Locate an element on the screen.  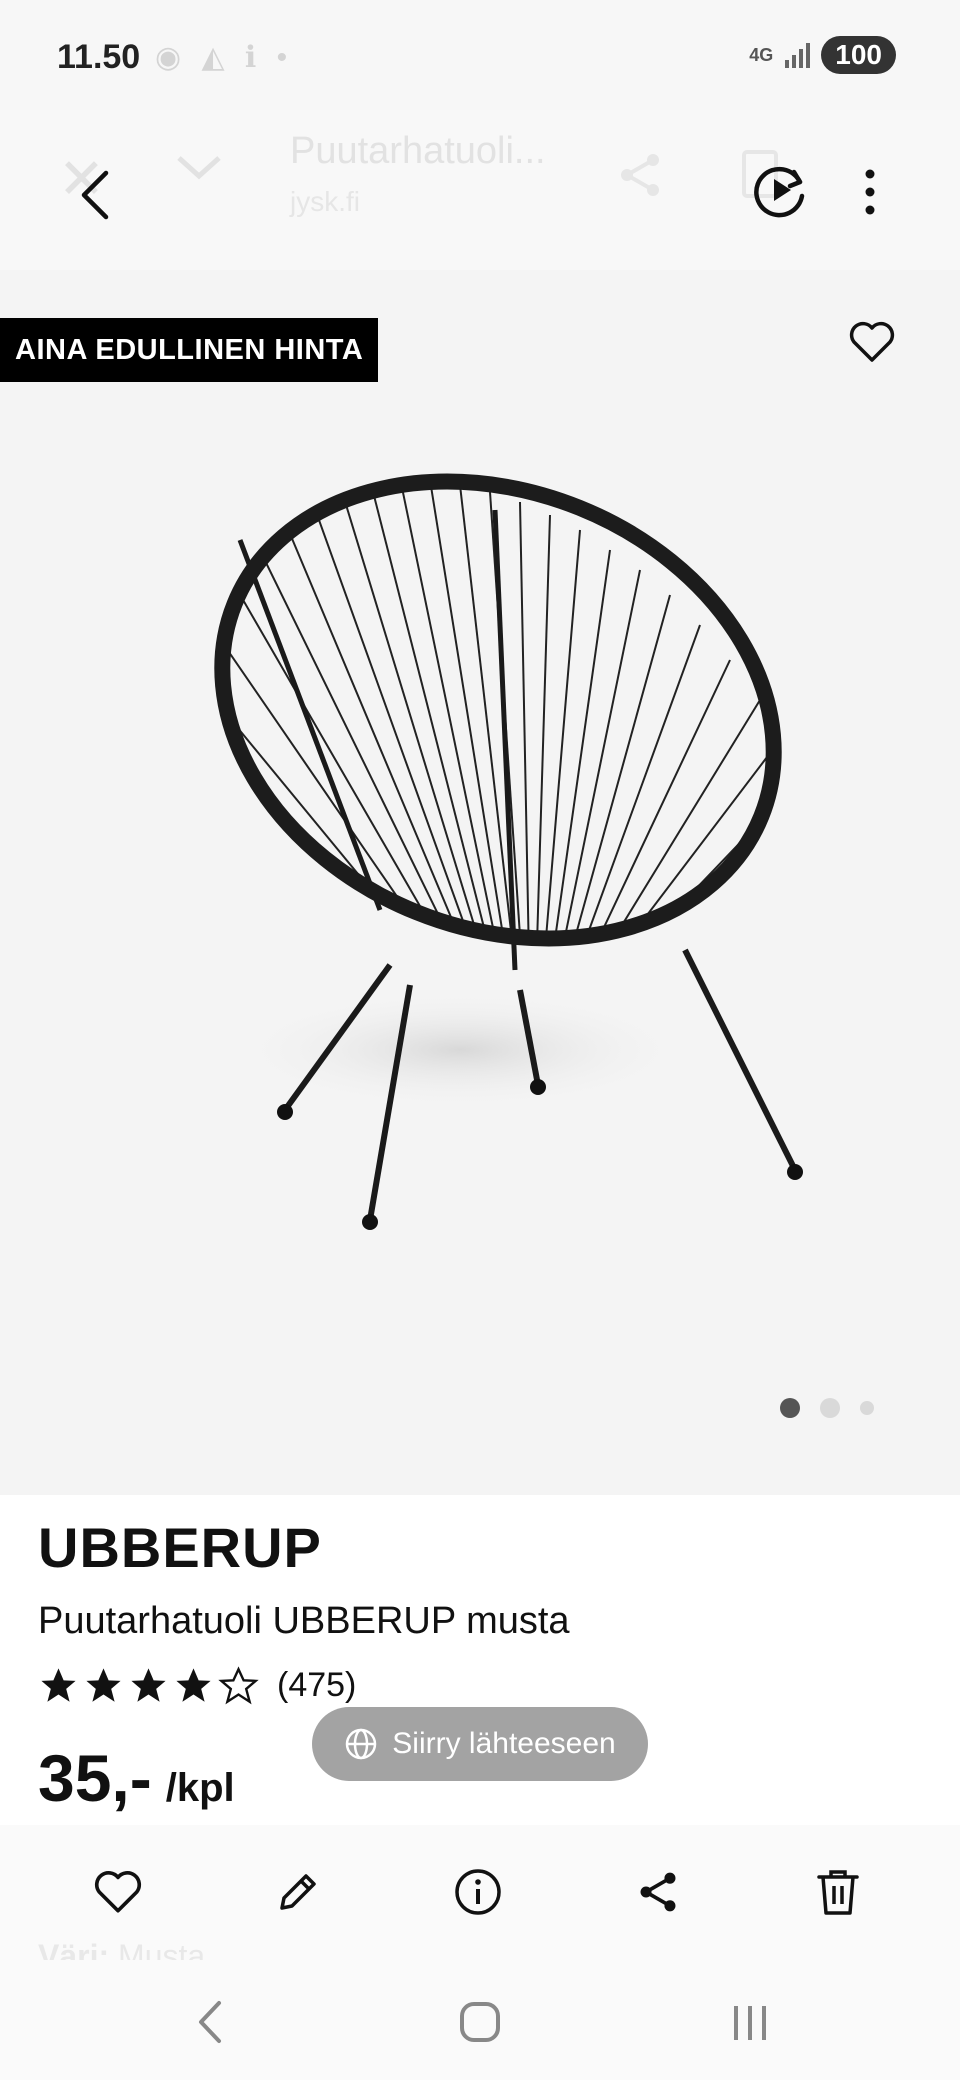
rating-stars is located at coordinates (148, 1685).